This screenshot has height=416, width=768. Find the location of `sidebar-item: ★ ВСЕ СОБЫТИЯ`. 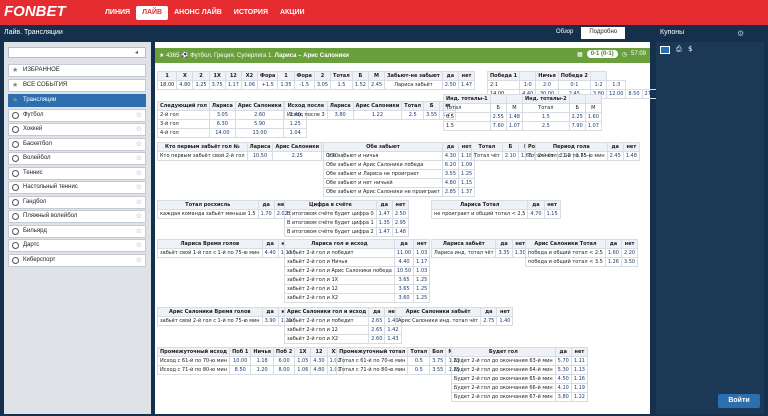

sidebar-item: ★ ВСЕ СОБЫТИЯ is located at coordinates (77, 85).